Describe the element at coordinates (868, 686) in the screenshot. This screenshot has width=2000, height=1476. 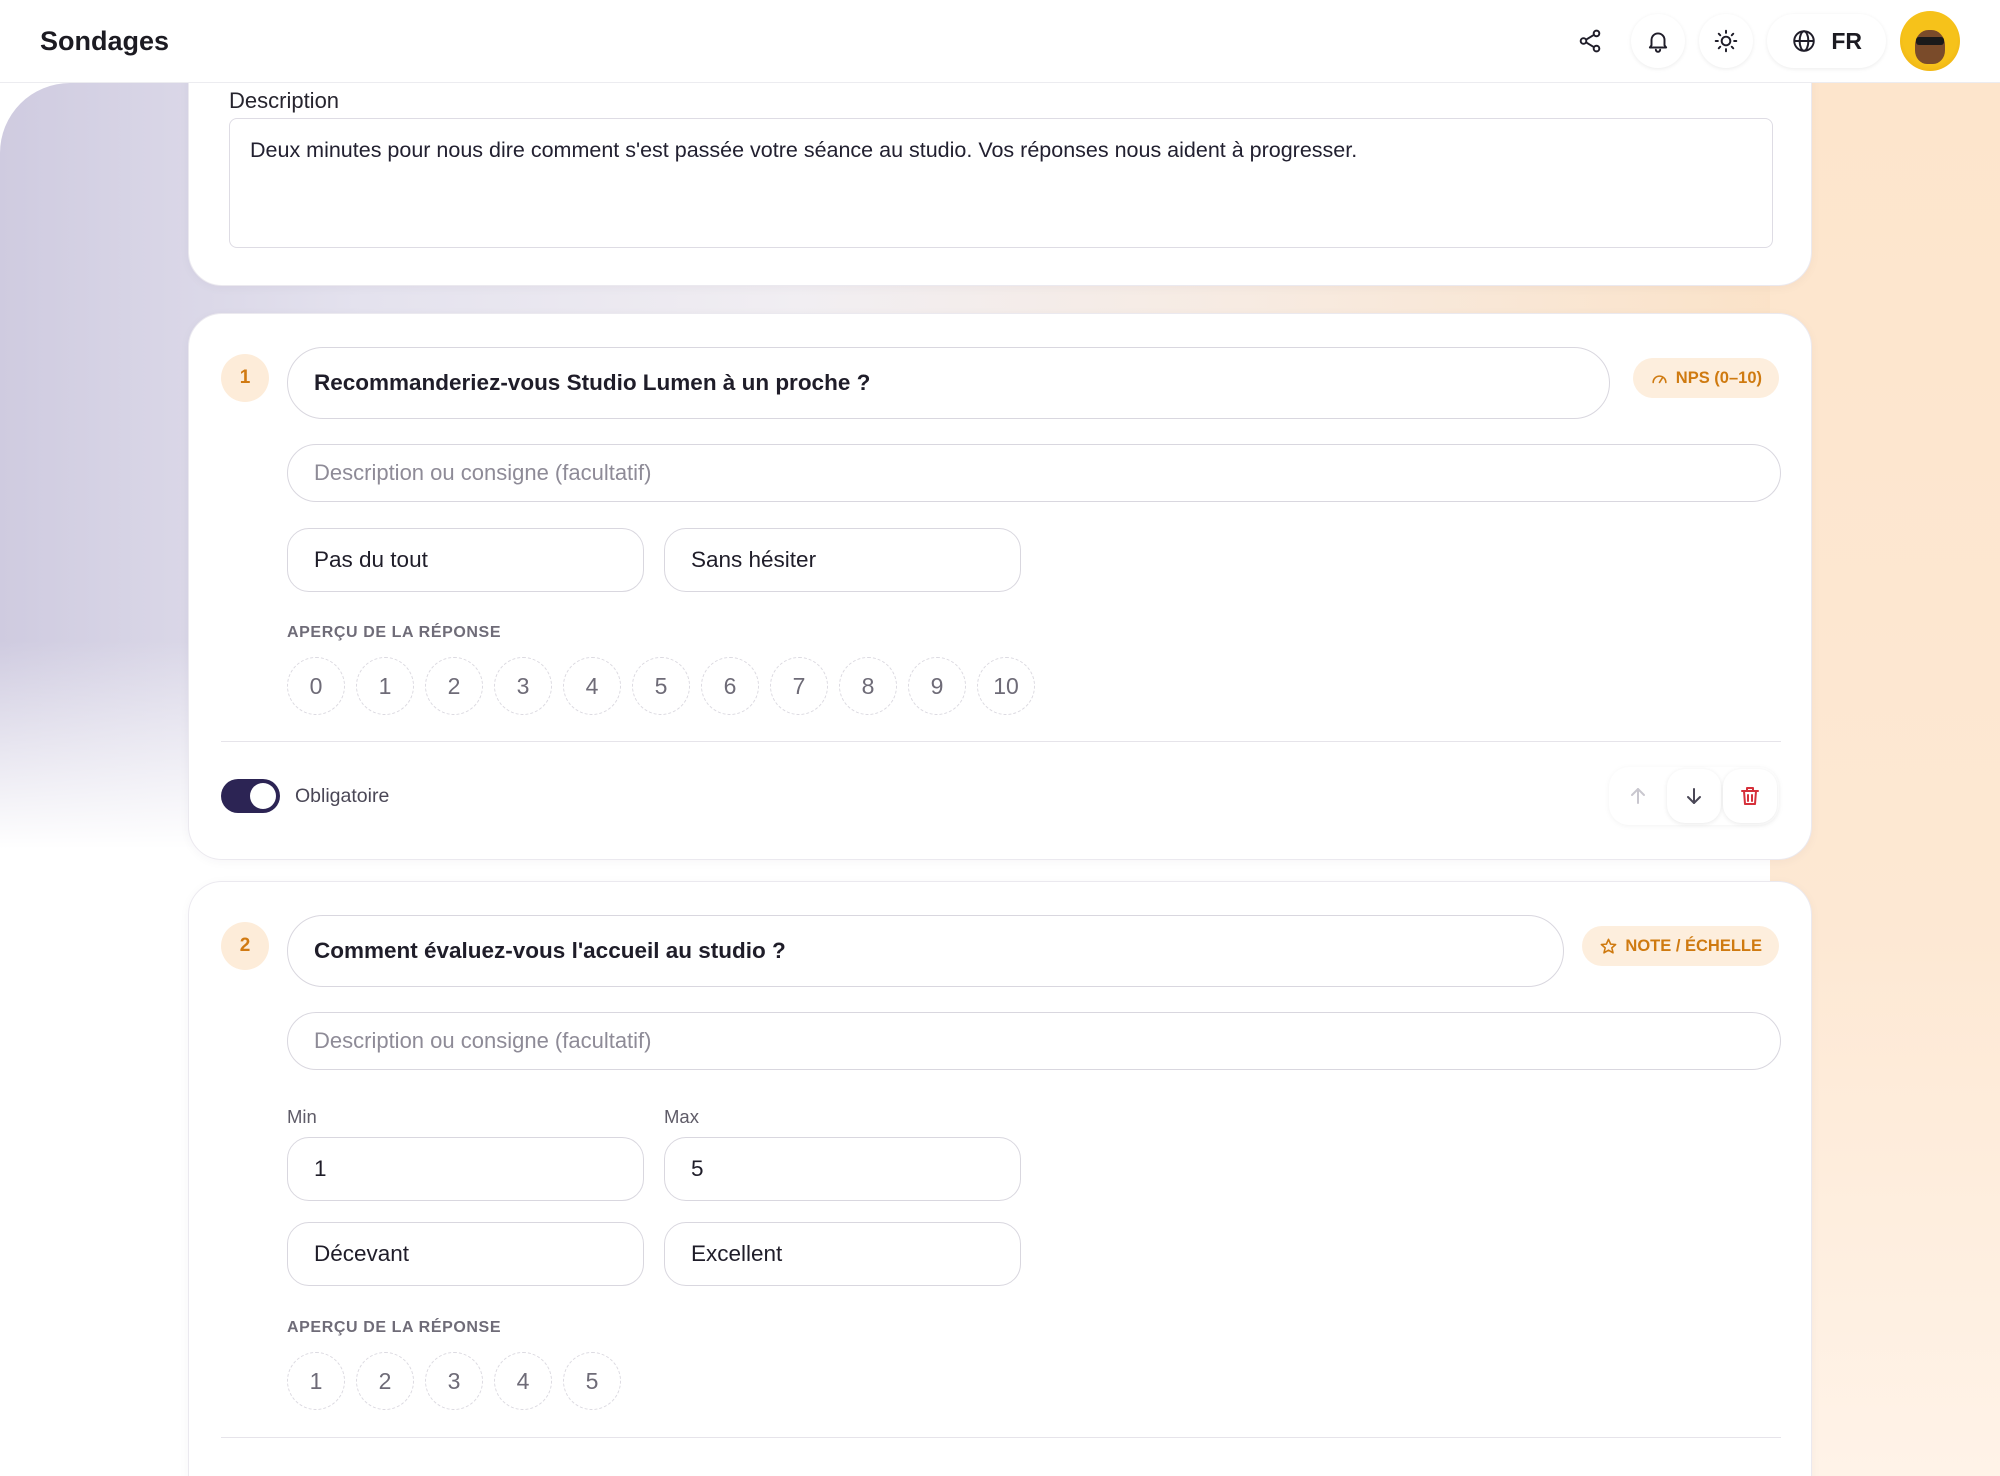
I see `scale-option: 8` at that location.